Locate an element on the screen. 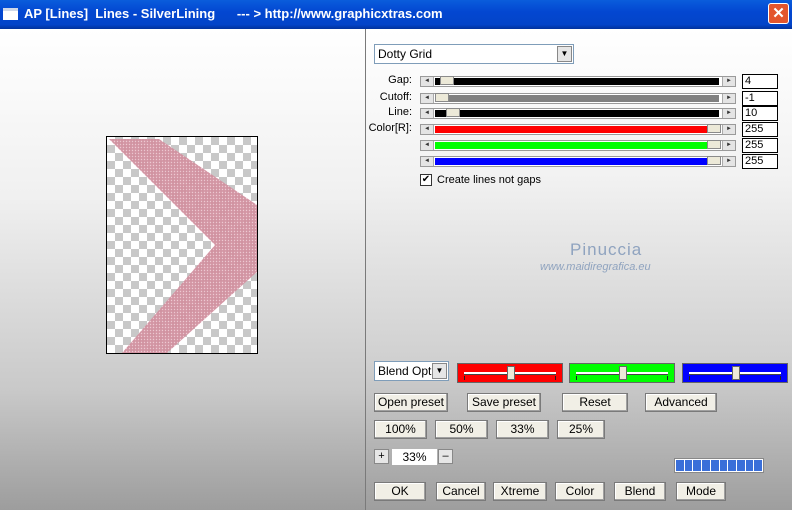 Image resolution: width=792 pixels, height=510 pixels. preset-button-2: Reset is located at coordinates (595, 402).